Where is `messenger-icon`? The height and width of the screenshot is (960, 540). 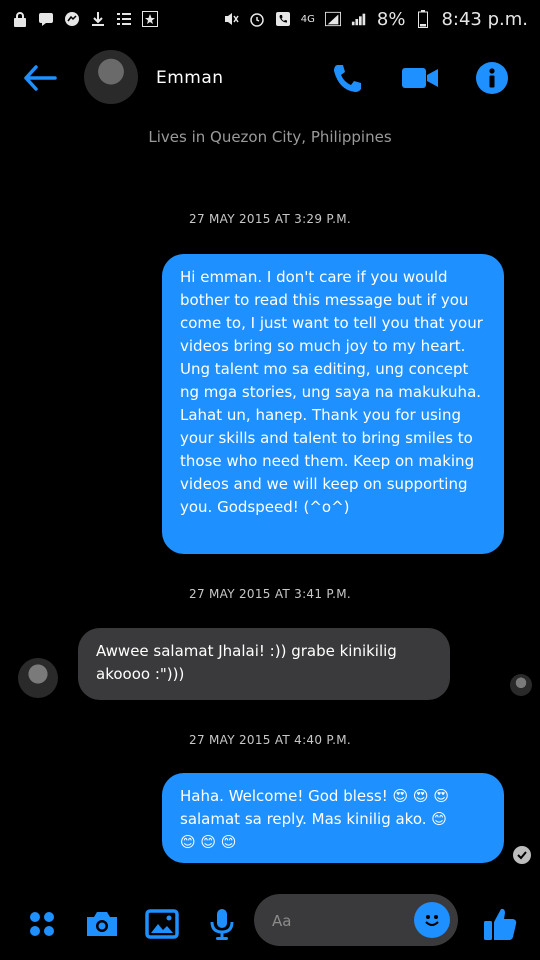 messenger-icon is located at coordinates (72, 19).